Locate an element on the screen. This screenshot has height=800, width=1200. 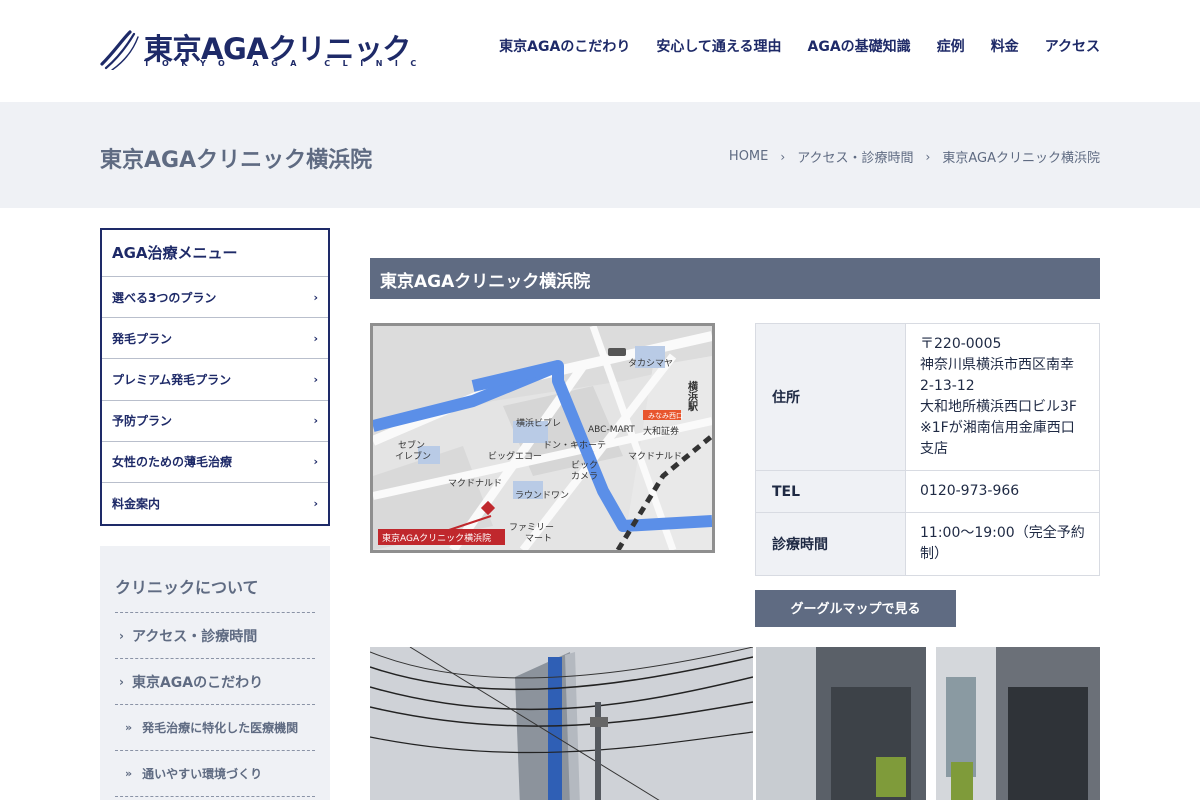
map-label-bic-1: ビック is located at coordinates (584, 465).